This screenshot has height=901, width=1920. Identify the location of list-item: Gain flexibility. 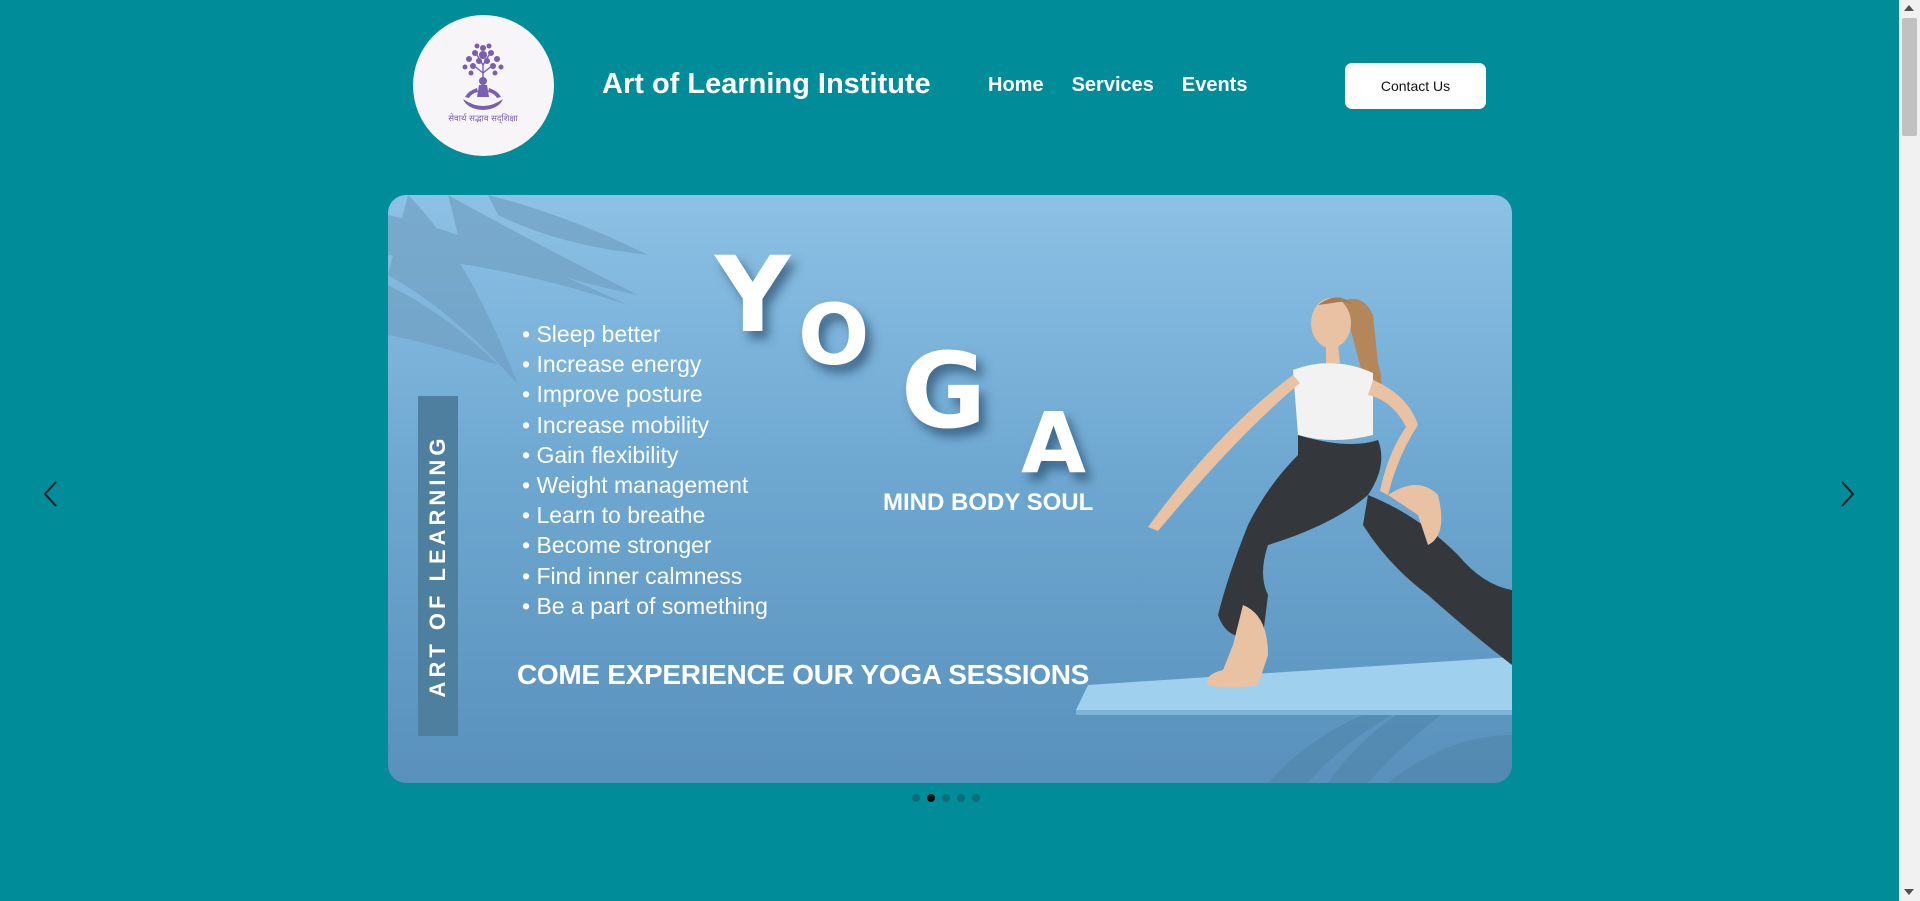
(645, 455).